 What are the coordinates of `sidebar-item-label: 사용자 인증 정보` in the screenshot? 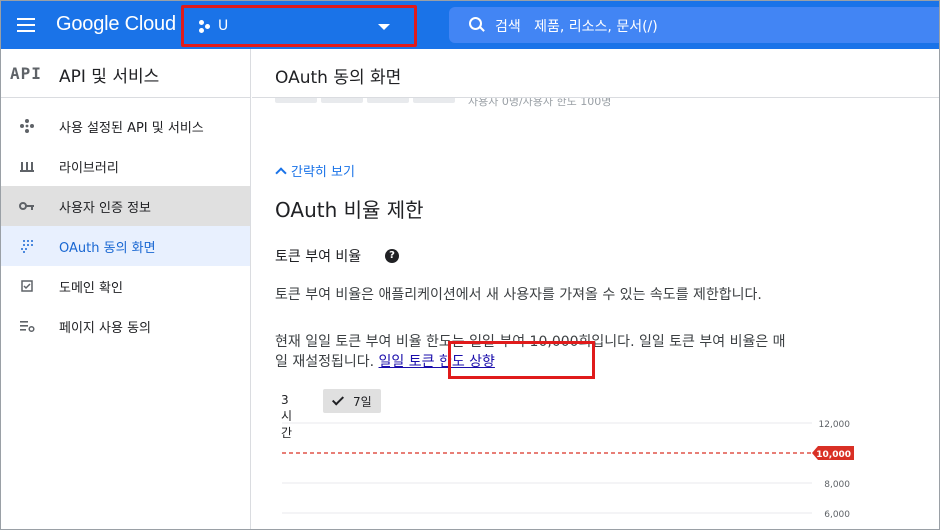 It's located at (105, 208).